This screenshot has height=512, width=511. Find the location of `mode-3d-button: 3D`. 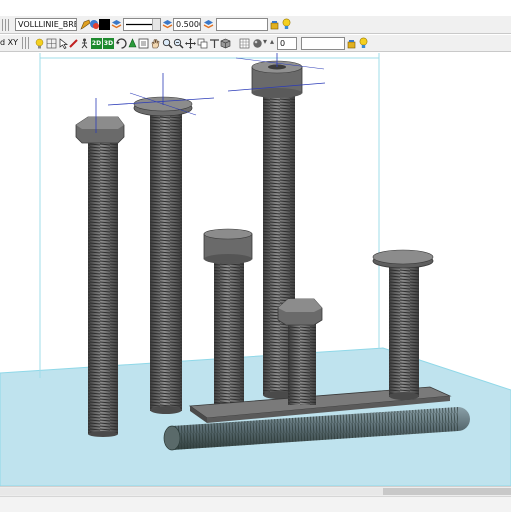

mode-3d-button: 3D is located at coordinates (108, 43).